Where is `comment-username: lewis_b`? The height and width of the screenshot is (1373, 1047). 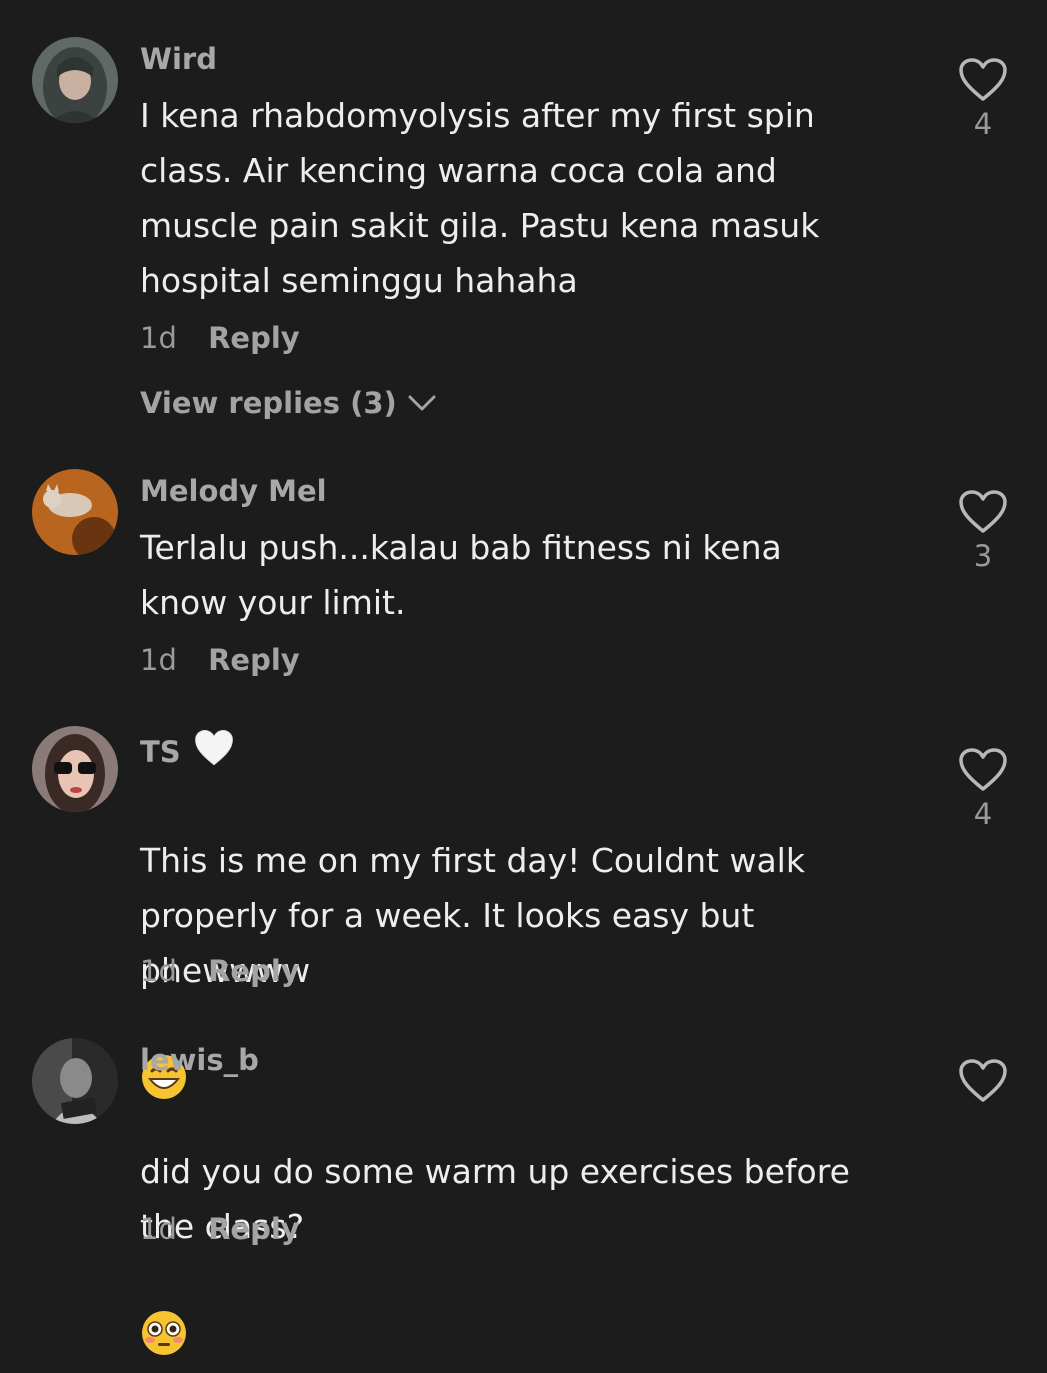
comment-username: lewis_b is located at coordinates (199, 1060).